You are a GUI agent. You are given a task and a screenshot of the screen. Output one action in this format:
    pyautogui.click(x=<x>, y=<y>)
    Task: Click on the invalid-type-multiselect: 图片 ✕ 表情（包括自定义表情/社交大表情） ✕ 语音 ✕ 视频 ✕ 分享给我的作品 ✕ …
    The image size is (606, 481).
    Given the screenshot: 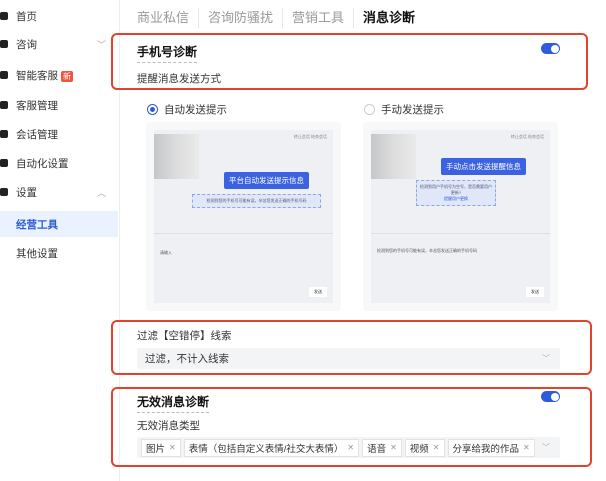 What is the action you would take?
    pyautogui.click(x=348, y=447)
    